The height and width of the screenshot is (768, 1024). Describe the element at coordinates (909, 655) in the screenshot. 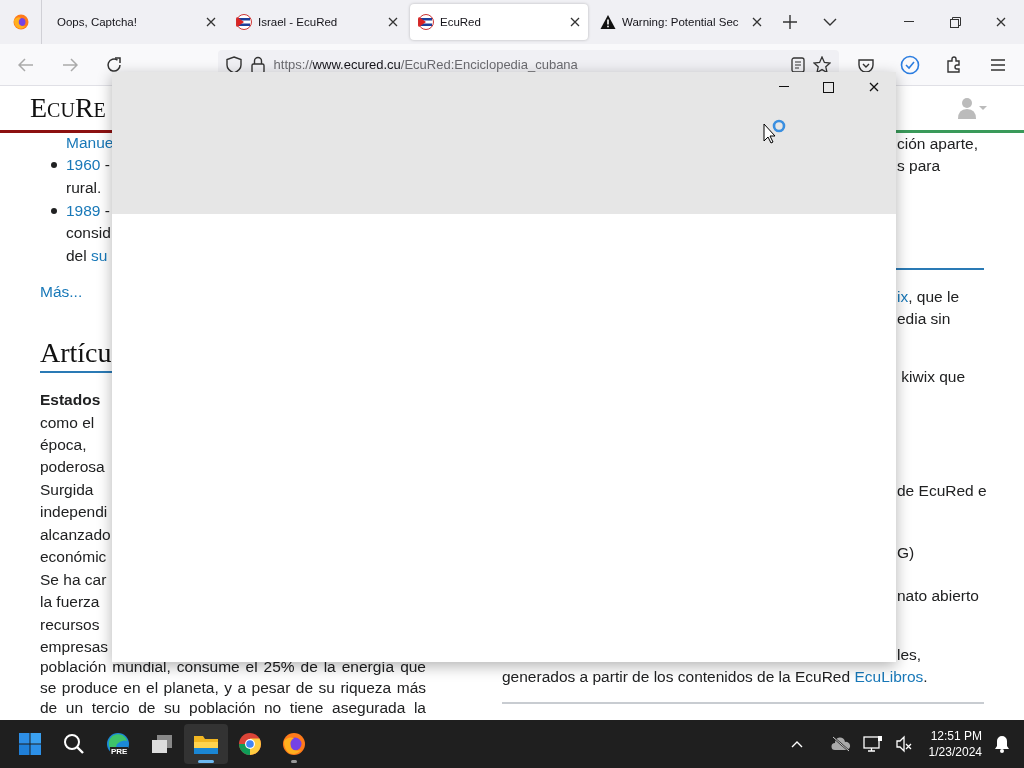

I see `text-line: les,` at that location.